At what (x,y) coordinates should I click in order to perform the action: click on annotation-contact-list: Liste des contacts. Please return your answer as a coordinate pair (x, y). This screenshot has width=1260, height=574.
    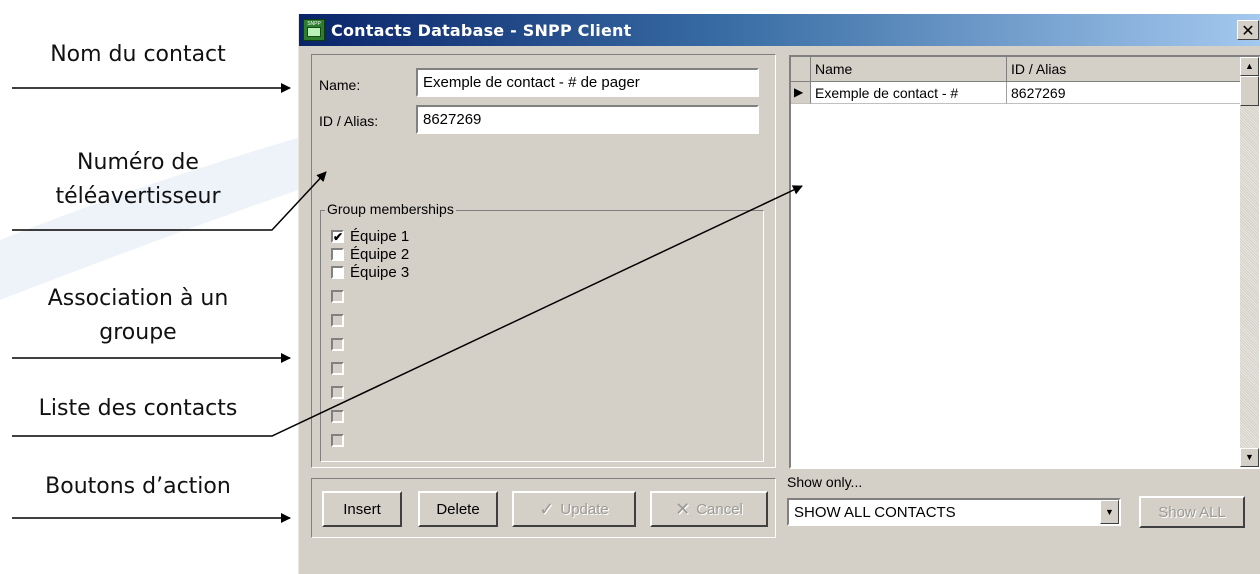
    Looking at the image, I should click on (138, 408).